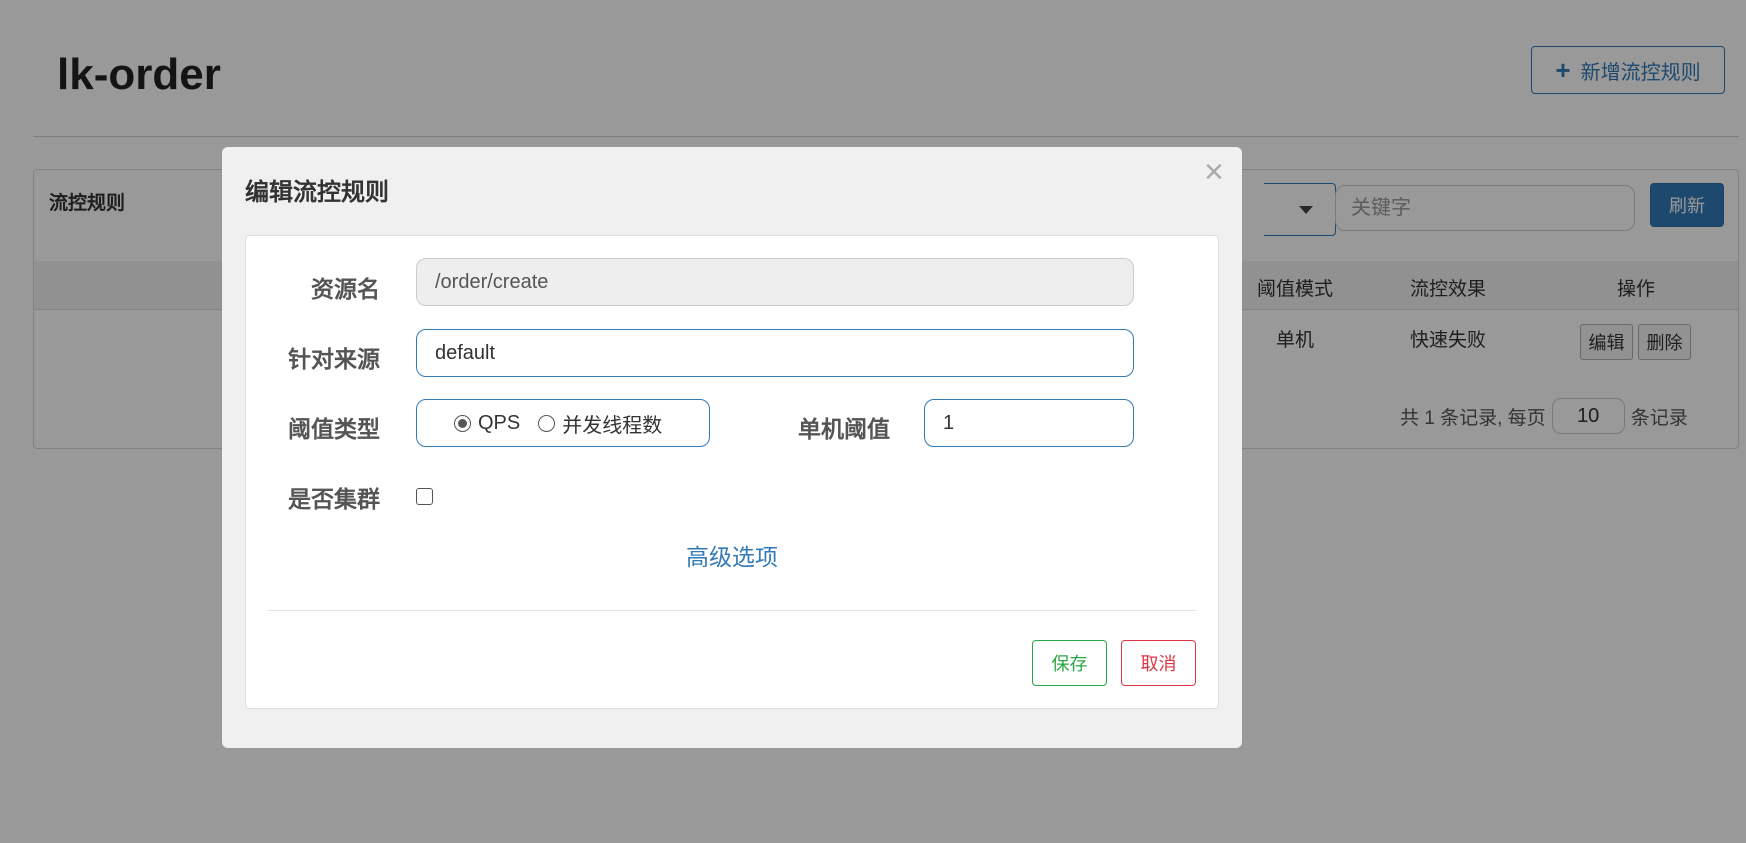 Image resolution: width=1746 pixels, height=843 pixels. I want to click on close-icon: ×, so click(1214, 172).